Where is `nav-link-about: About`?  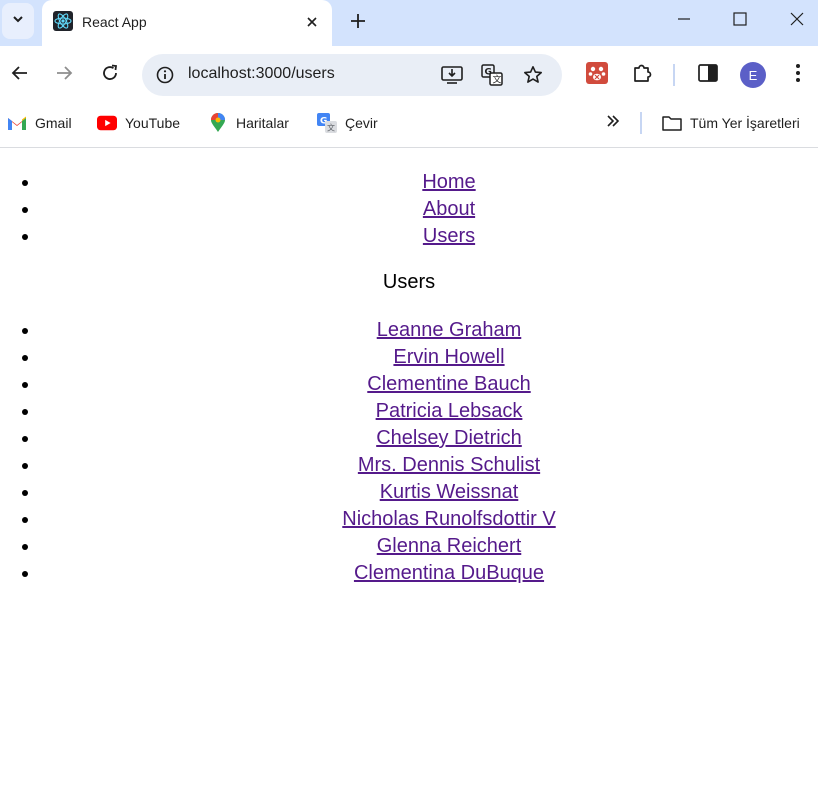
nav-link-about: About is located at coordinates (449, 209).